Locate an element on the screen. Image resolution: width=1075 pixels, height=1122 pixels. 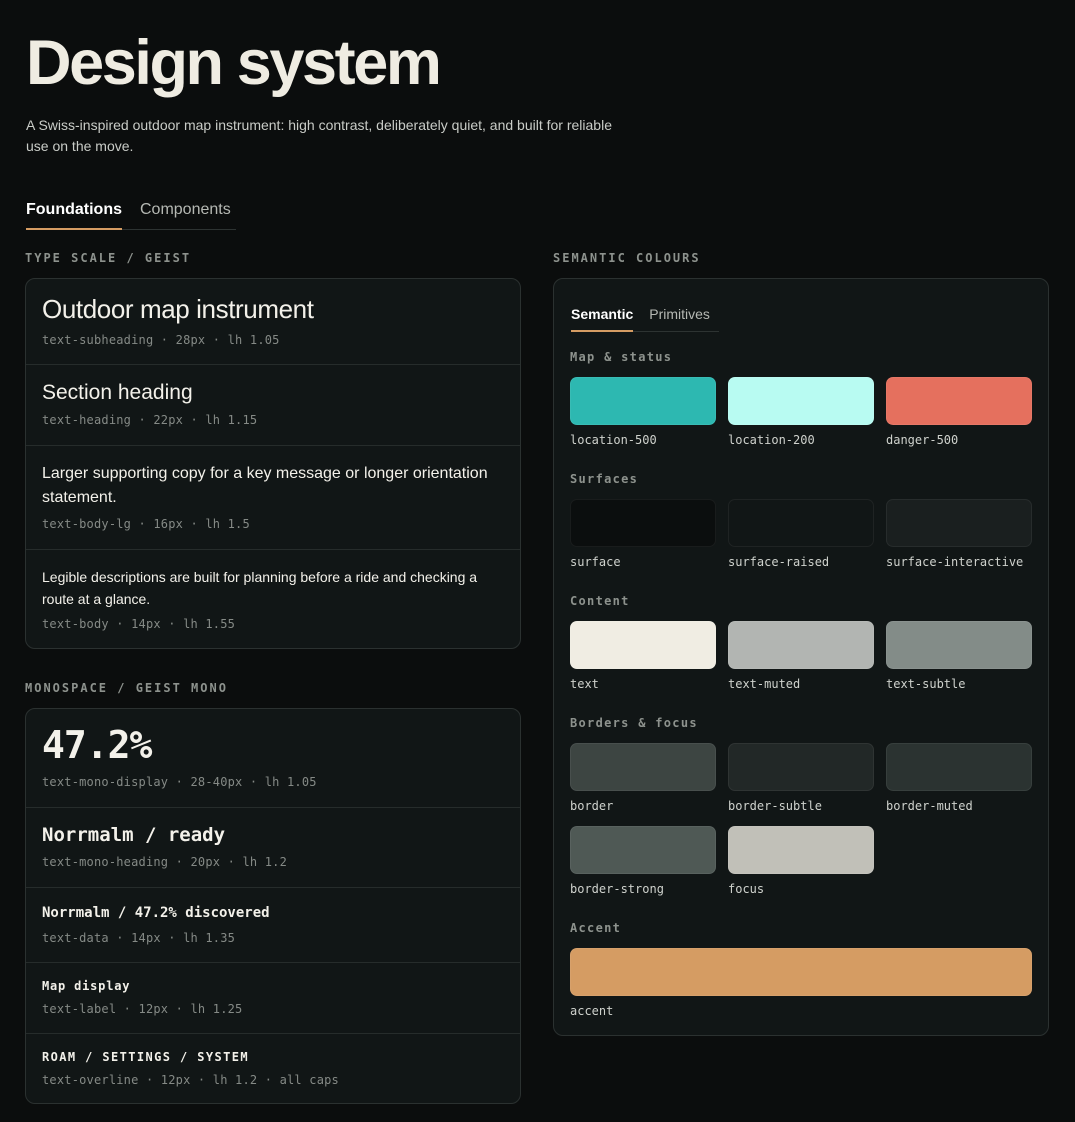
swatch-label: accent is located at coordinates (592, 1011).